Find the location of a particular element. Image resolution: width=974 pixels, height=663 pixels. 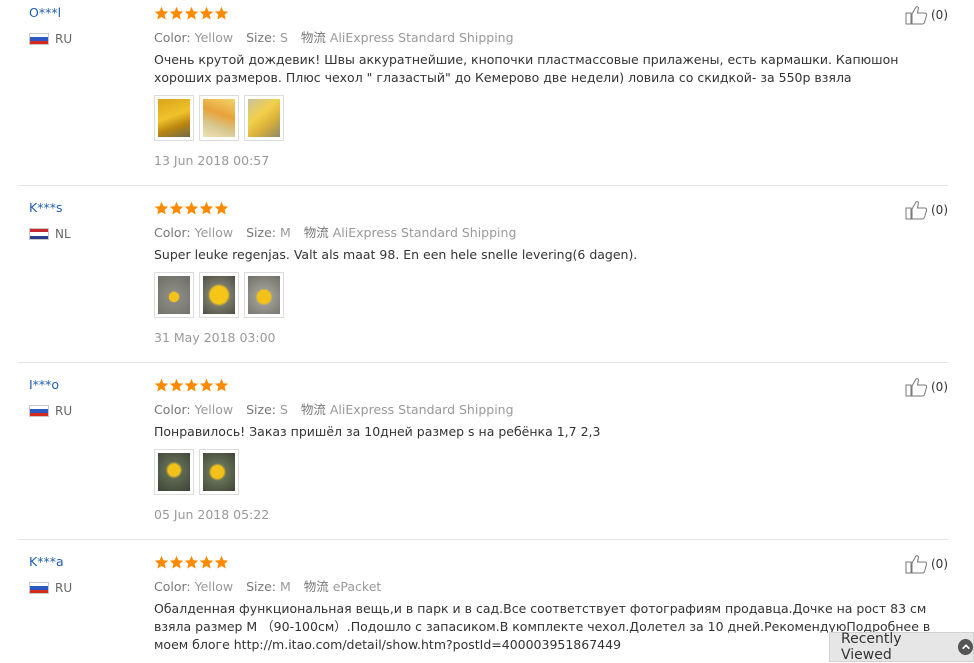

reviewer-name: I***o is located at coordinates (44, 384).